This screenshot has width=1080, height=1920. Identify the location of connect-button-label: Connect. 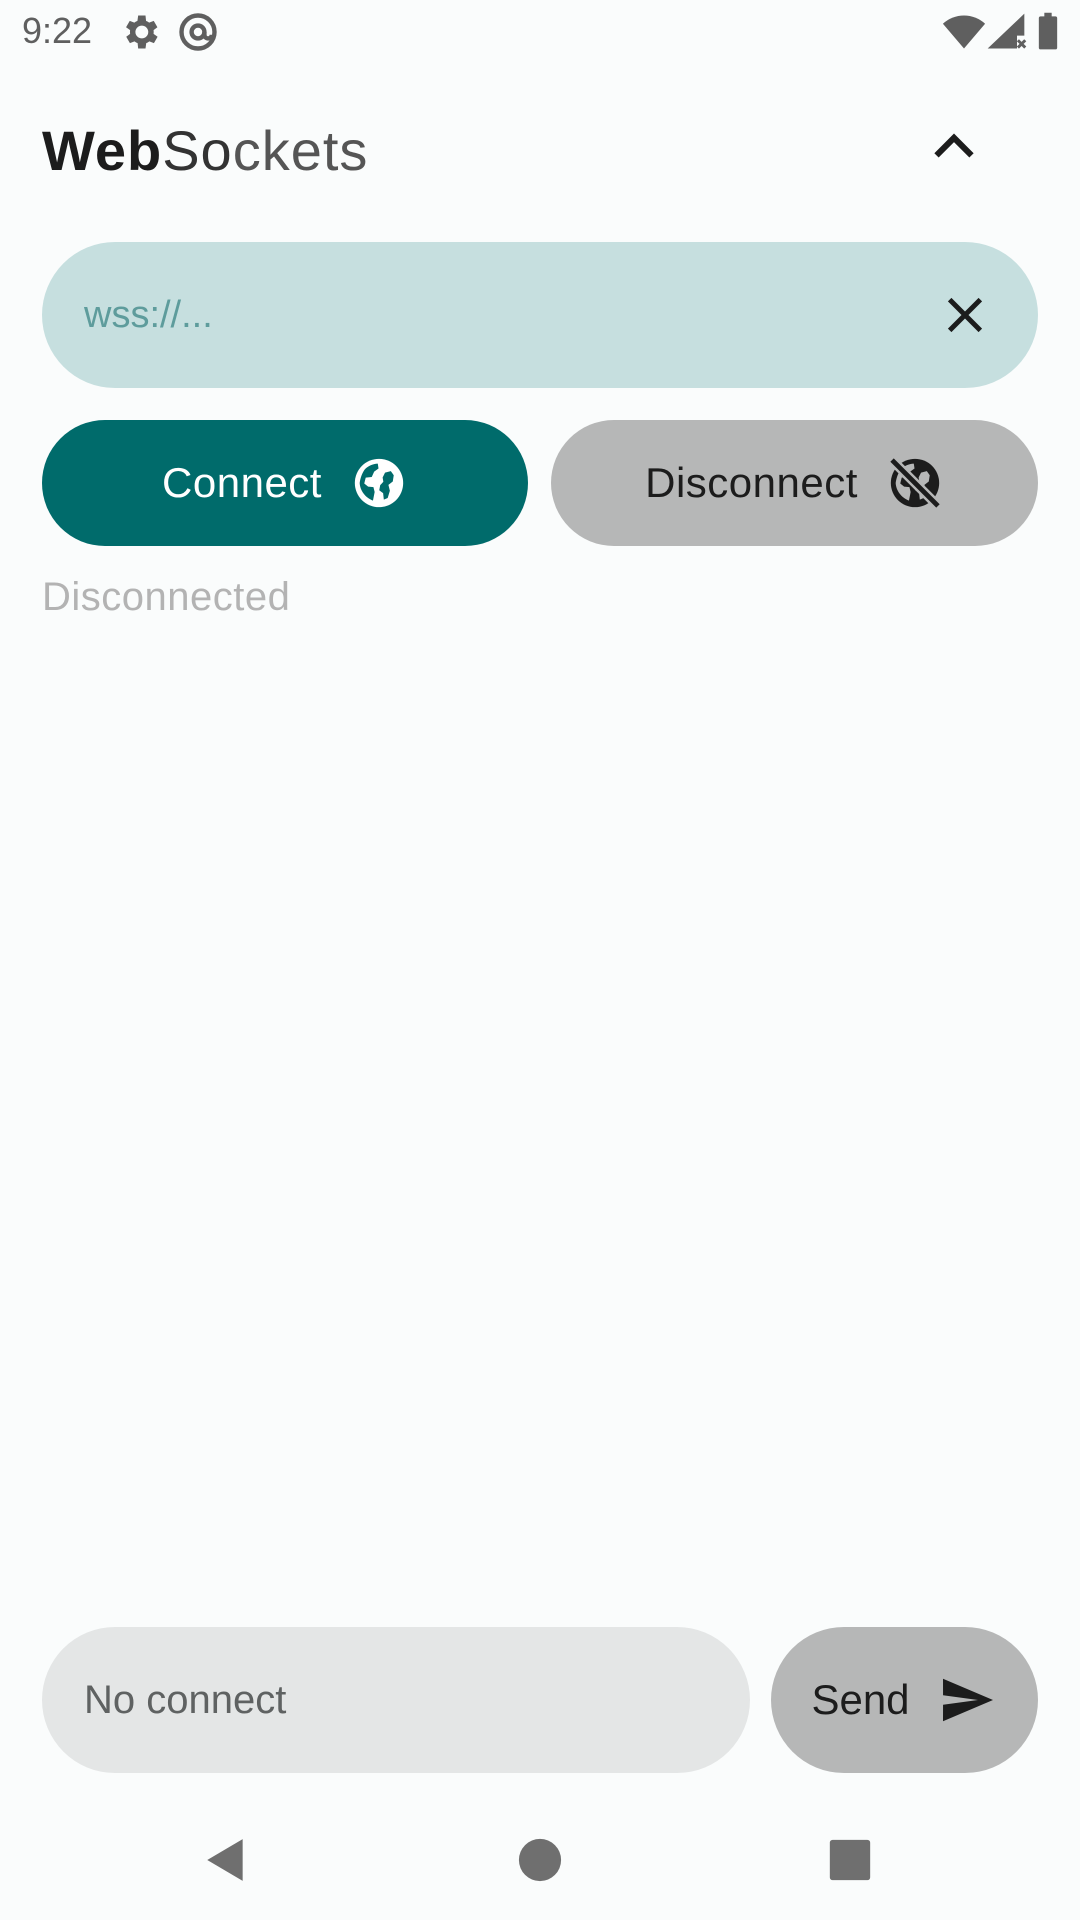
(242, 482).